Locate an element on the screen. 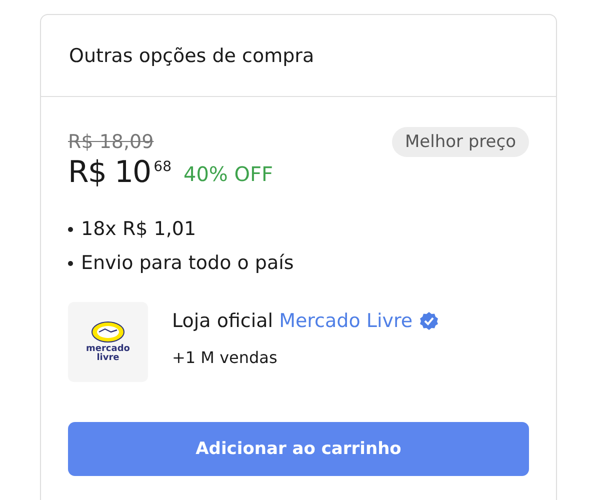  discount-label: 40% OFF is located at coordinates (228, 174).